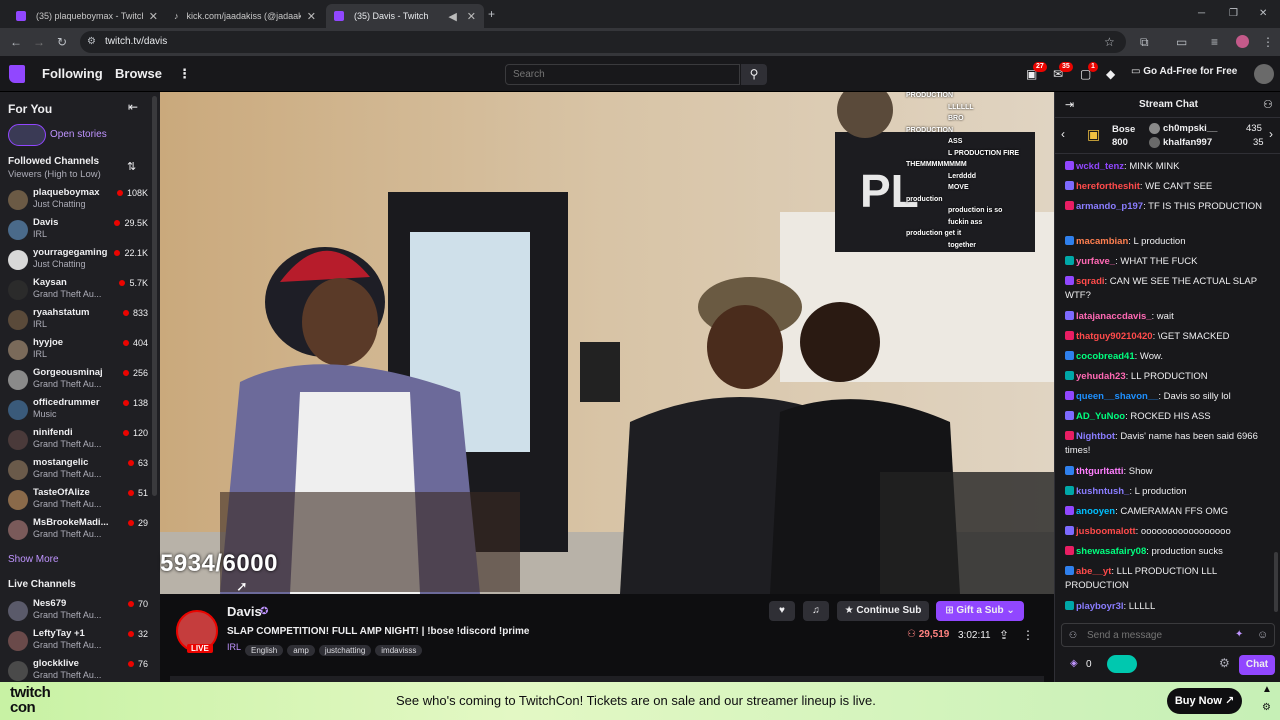  Describe the element at coordinates (78, 500) in the screenshot. I see `sidebar-channel-item: TasteOfAlize Grand Theft Au... 51` at that location.